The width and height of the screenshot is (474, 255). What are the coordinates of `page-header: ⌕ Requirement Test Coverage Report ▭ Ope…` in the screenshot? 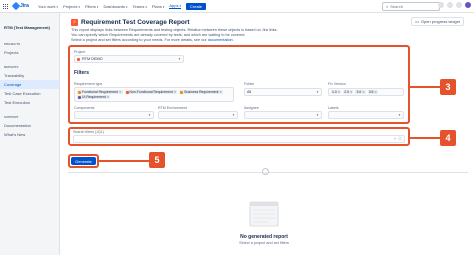 It's located at (267, 22).